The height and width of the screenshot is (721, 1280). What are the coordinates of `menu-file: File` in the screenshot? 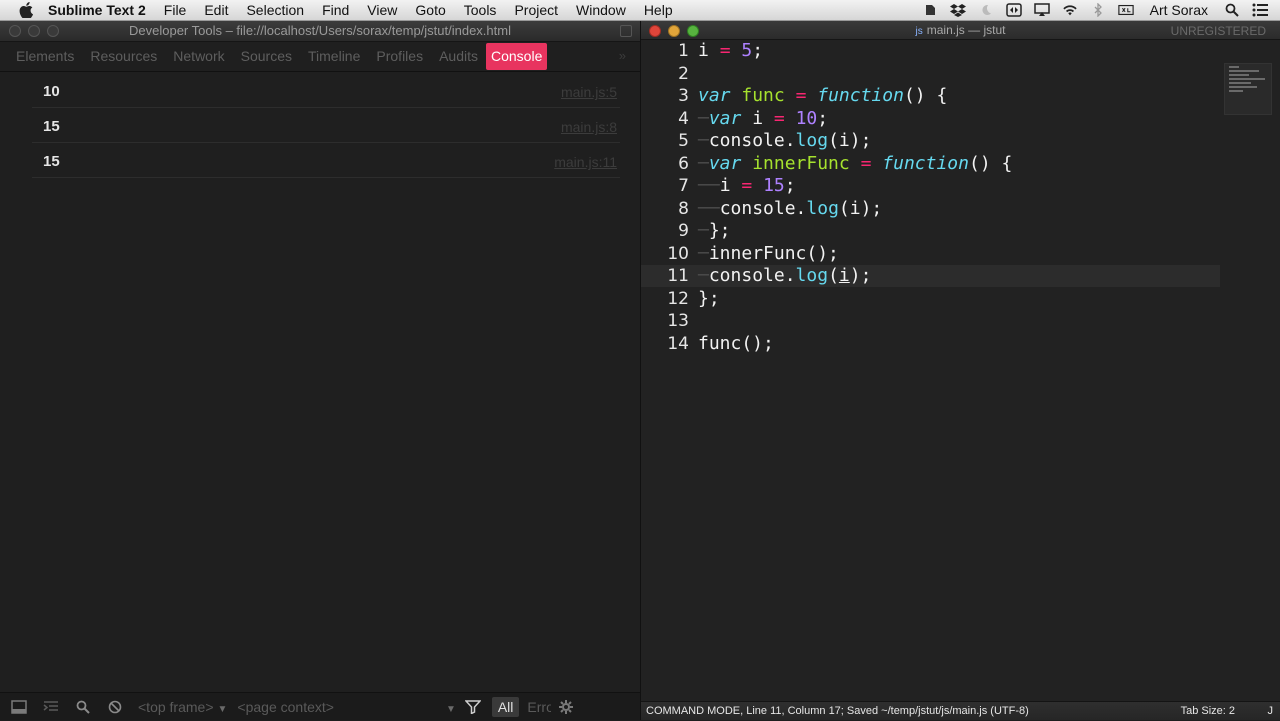 It's located at (175, 10).